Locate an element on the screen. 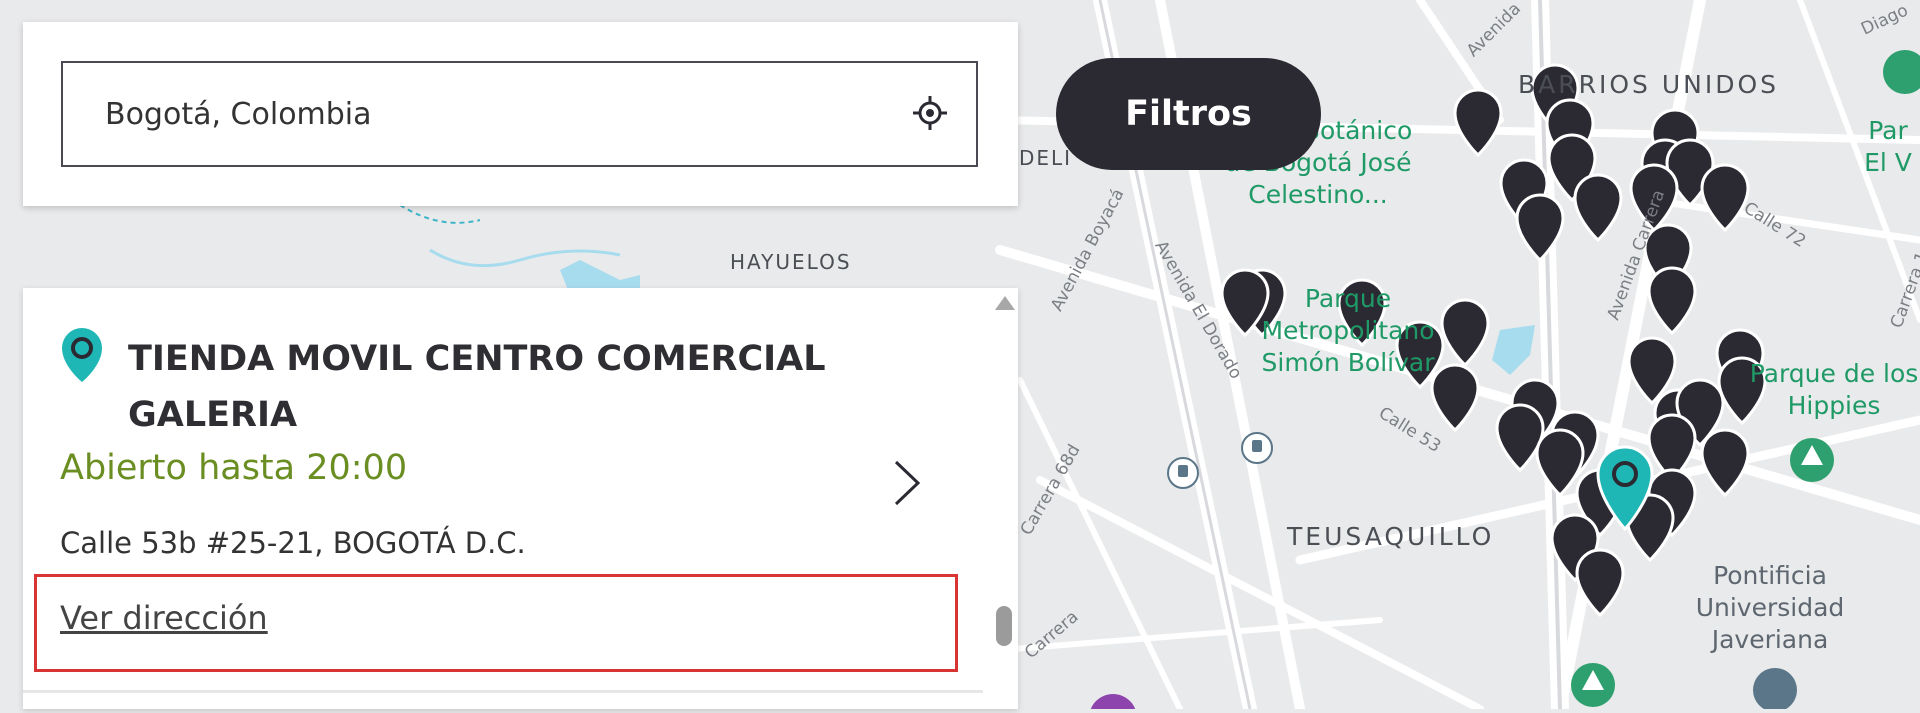 The width and height of the screenshot is (1920, 713). filters-button: Filtros is located at coordinates (1188, 114).